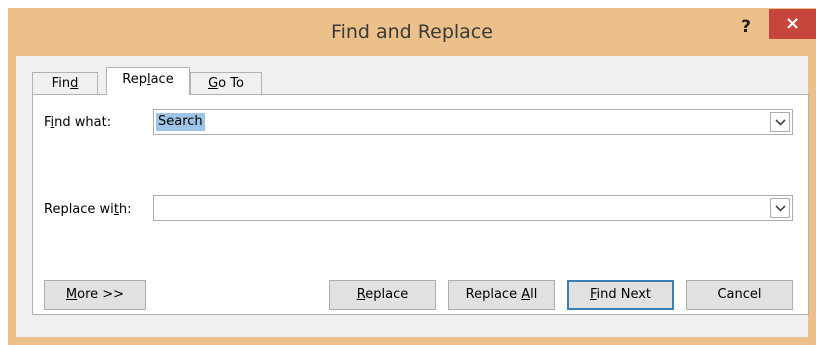  I want to click on replace-button-label: Replace, so click(382, 294).